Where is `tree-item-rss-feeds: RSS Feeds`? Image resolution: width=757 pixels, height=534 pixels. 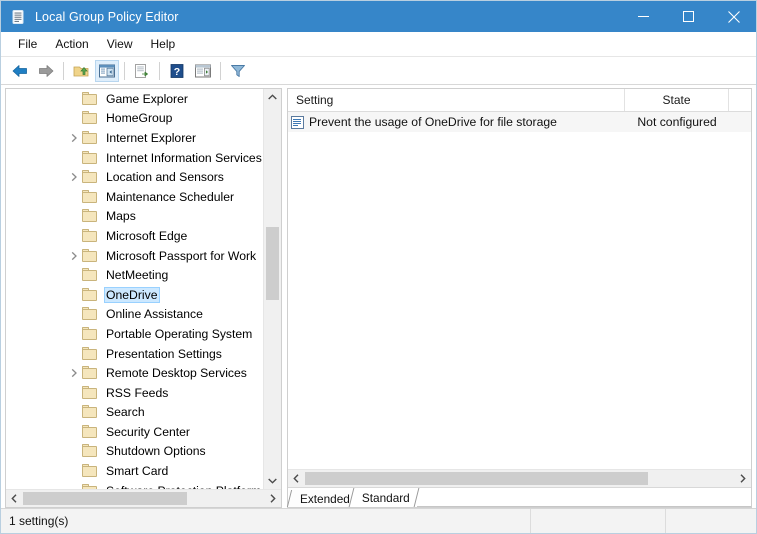
tree-item-rss-feeds: RSS Feeds is located at coordinates (134, 393).